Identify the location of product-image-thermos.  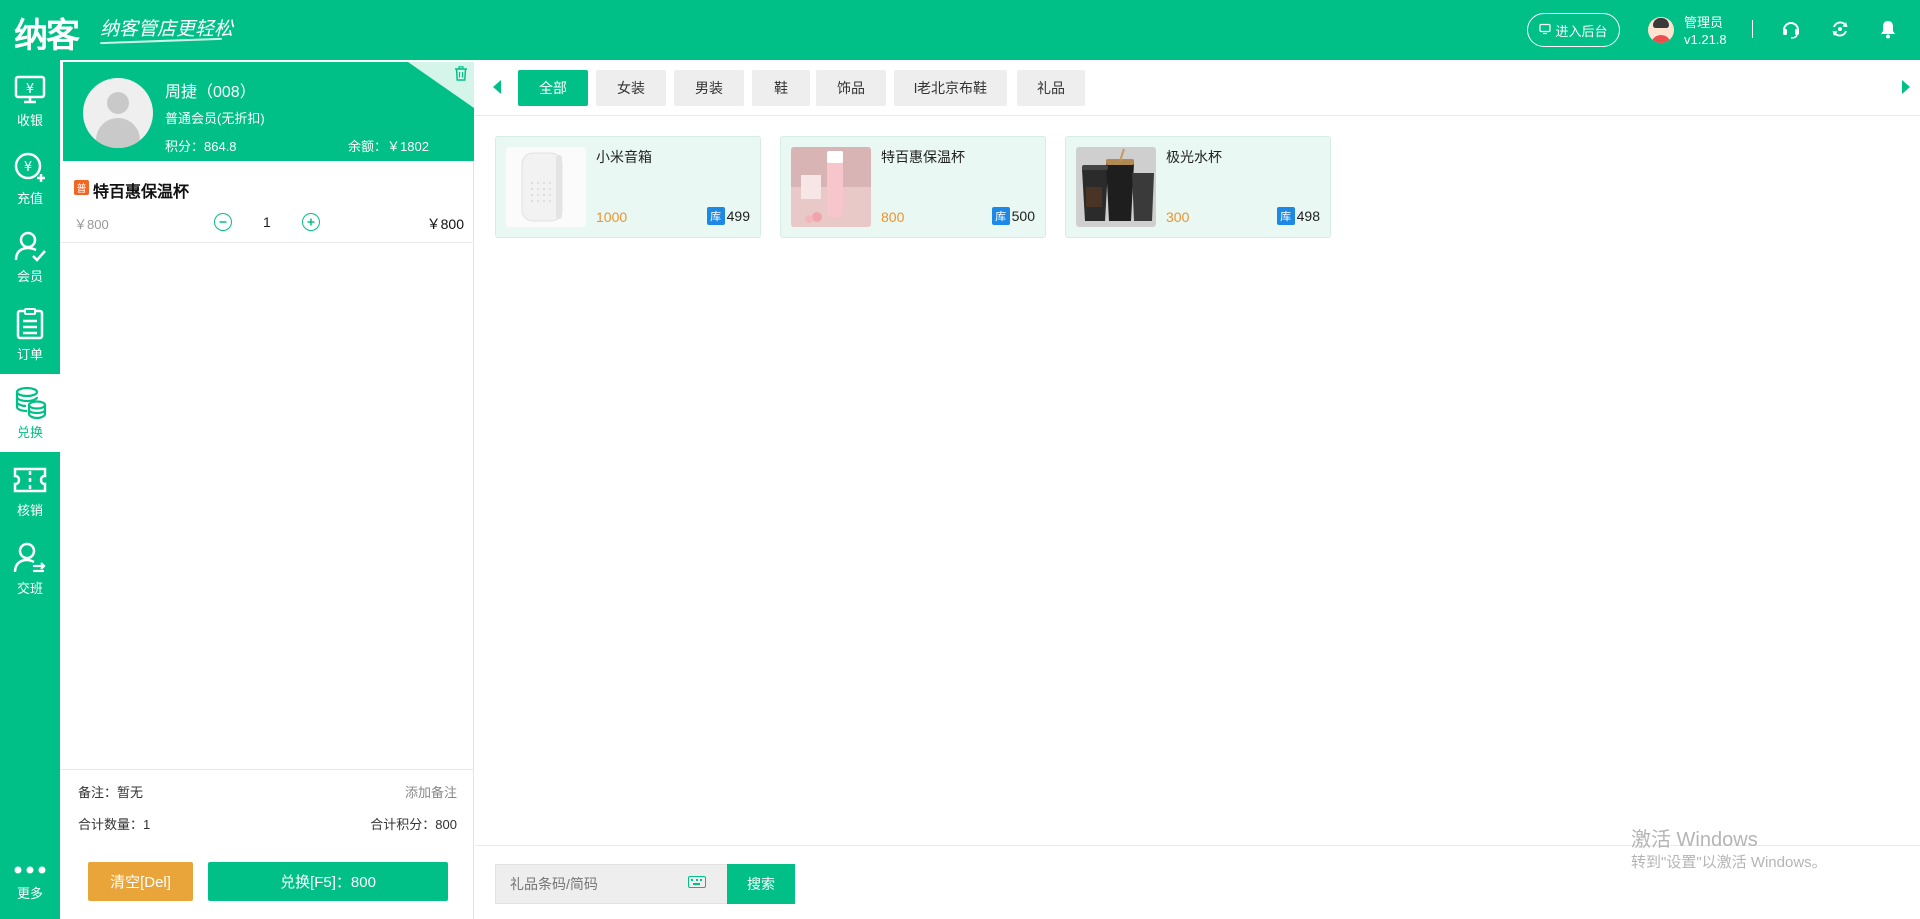
(831, 187).